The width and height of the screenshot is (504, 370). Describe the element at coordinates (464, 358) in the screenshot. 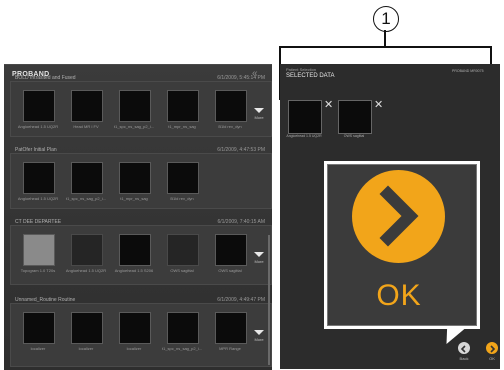

I see `back-label: Back` at that location.